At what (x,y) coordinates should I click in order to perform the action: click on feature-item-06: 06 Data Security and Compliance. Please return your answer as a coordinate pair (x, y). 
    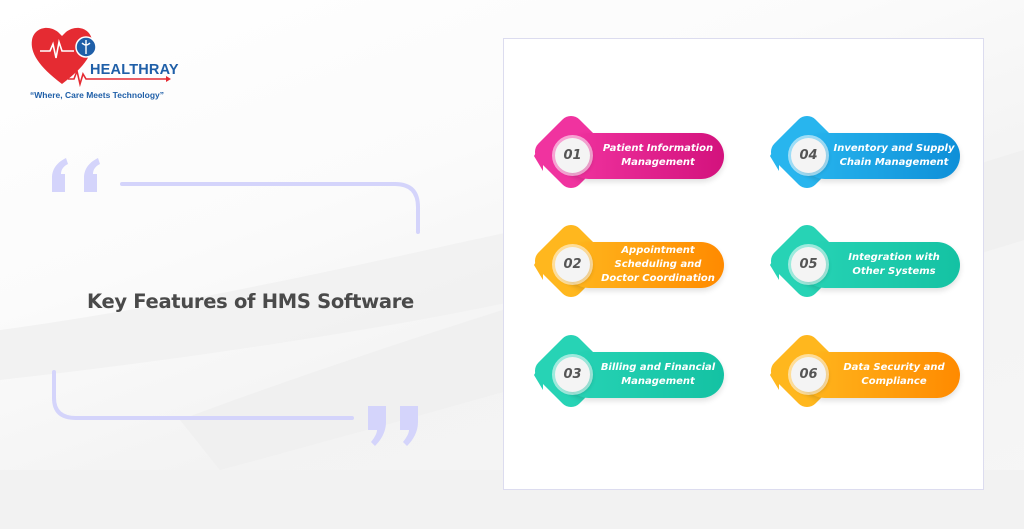
    Looking at the image, I should click on (865, 371).